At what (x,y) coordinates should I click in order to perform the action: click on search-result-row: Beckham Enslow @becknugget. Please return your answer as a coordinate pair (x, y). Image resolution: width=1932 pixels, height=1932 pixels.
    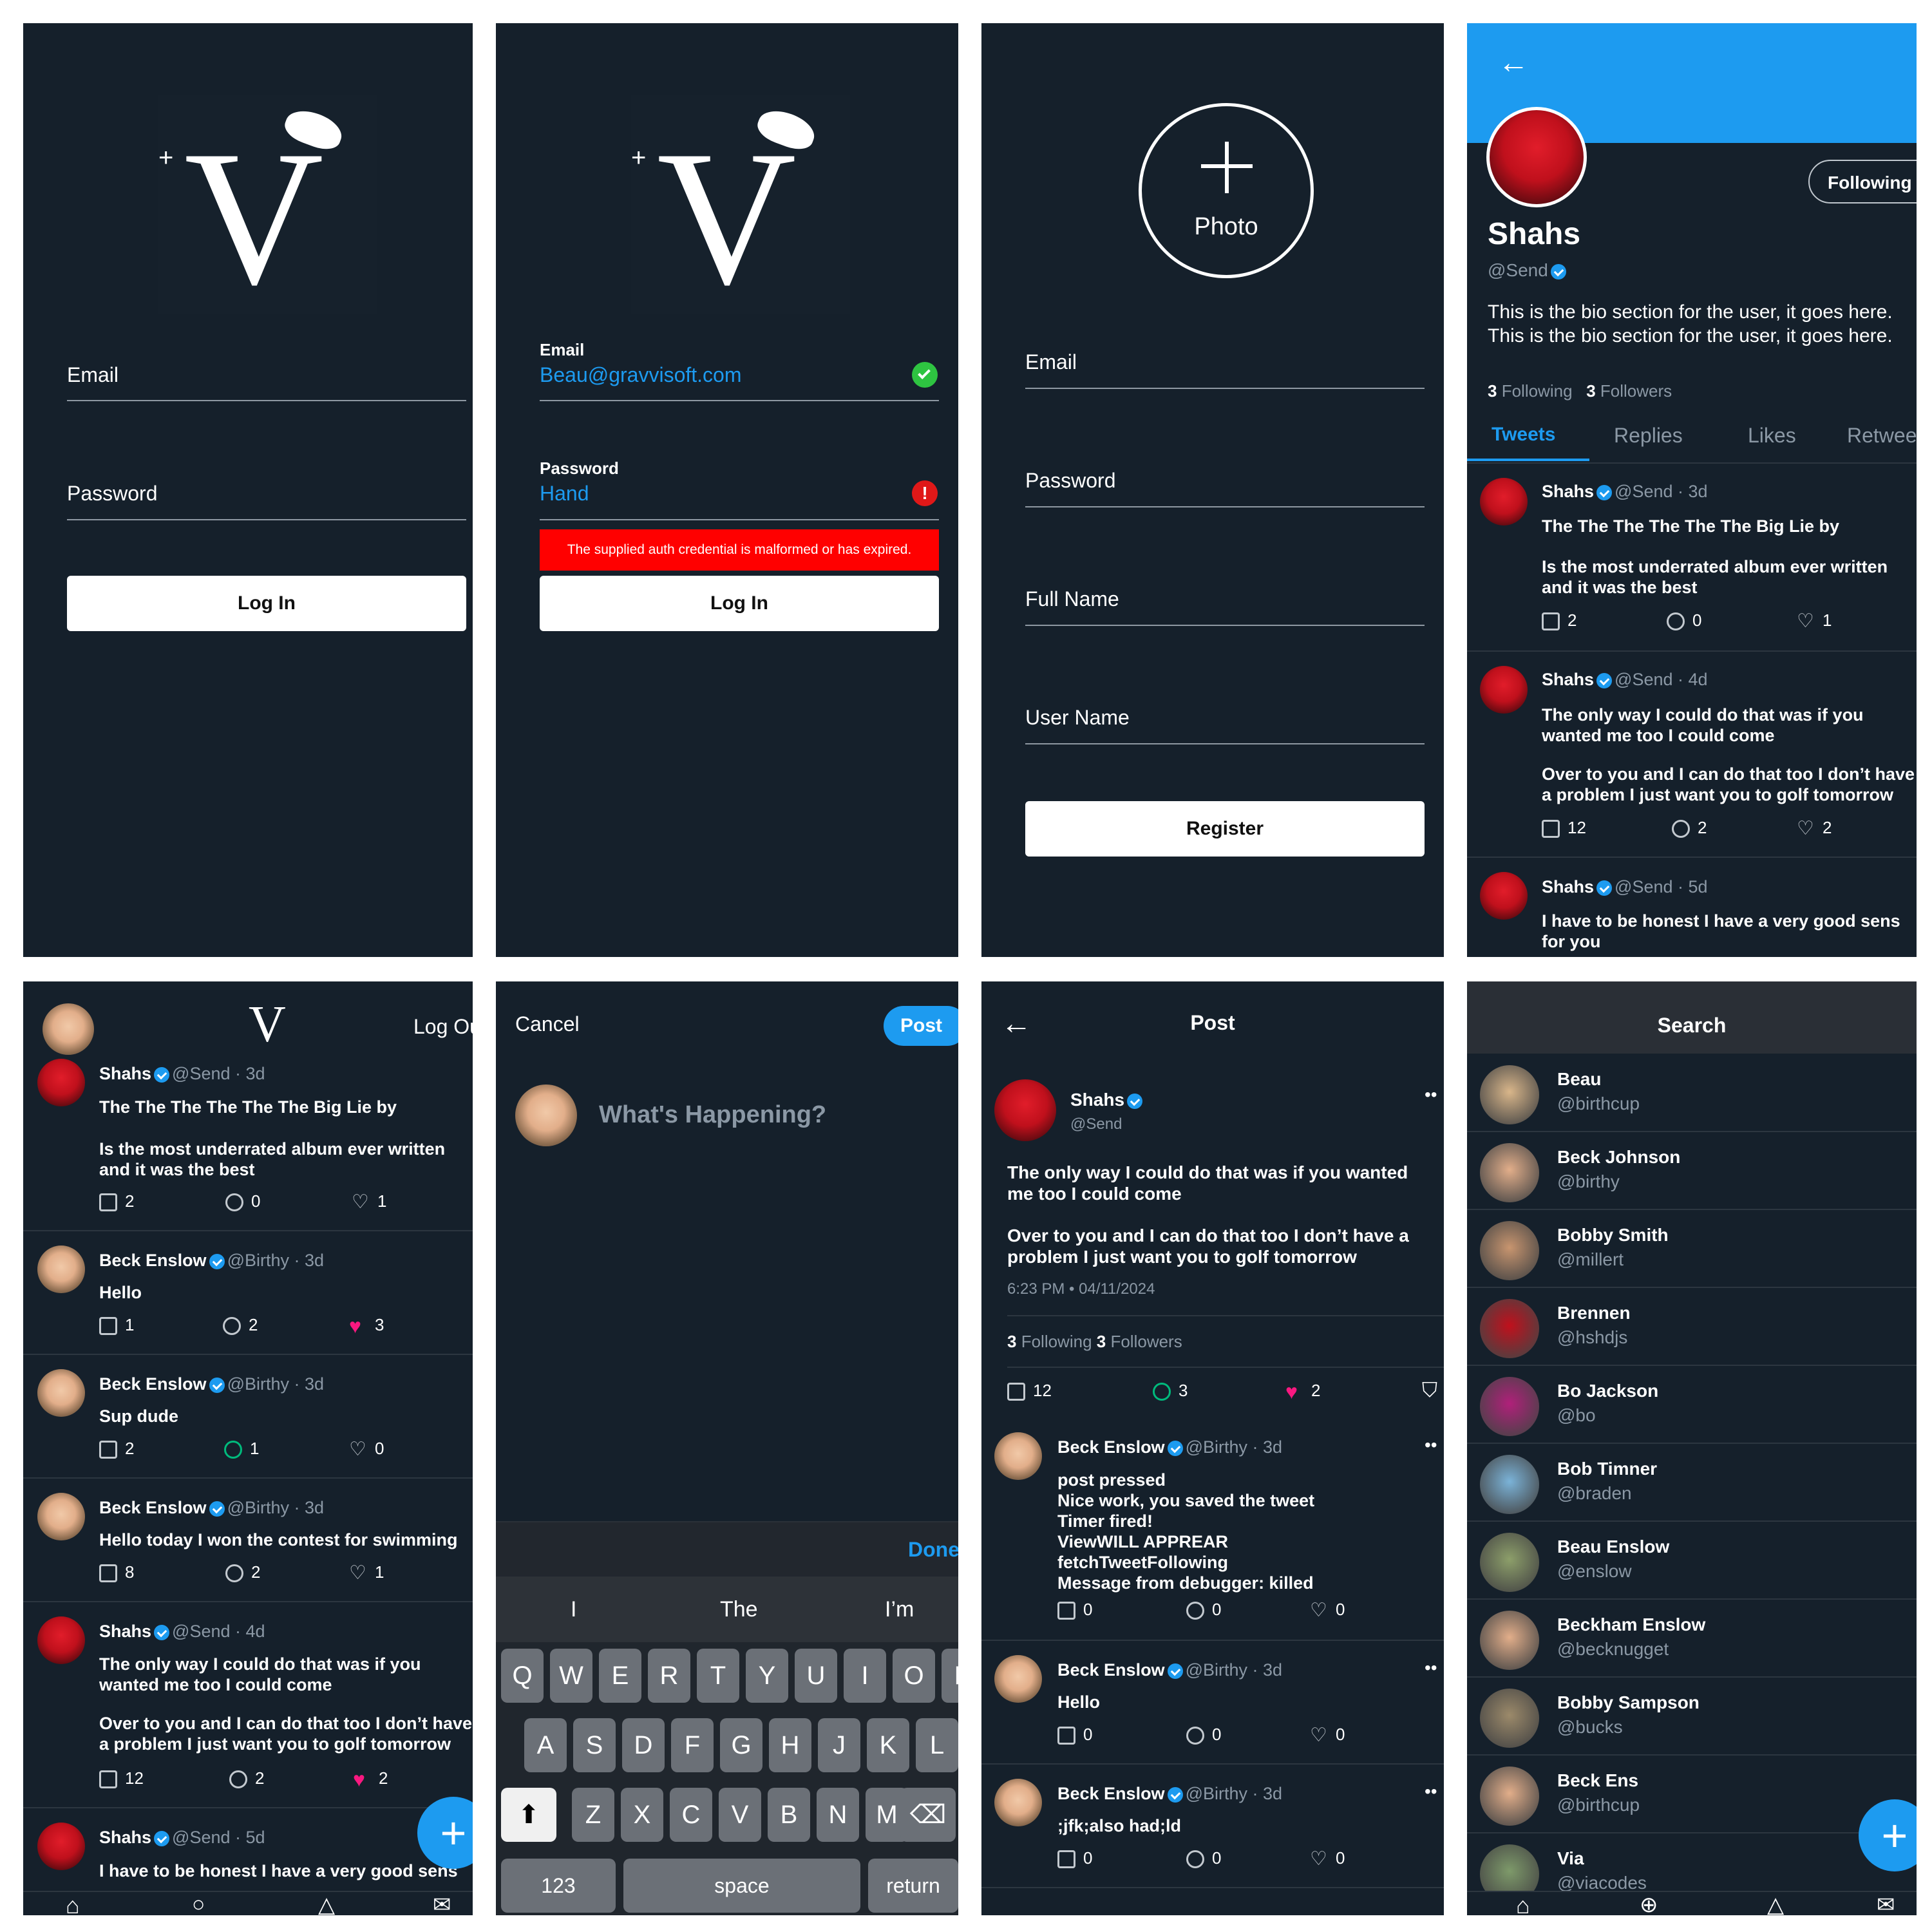
    Looking at the image, I should click on (1692, 1639).